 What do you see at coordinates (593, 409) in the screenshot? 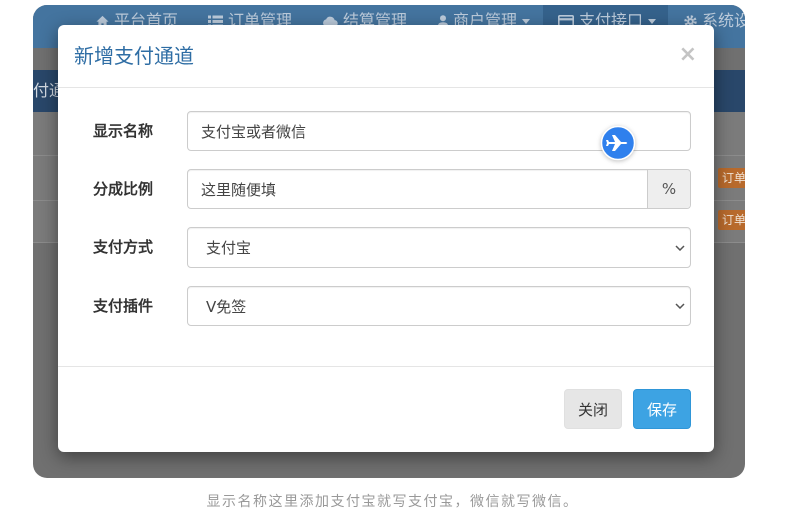
I see `close-button: 关闭` at bounding box center [593, 409].